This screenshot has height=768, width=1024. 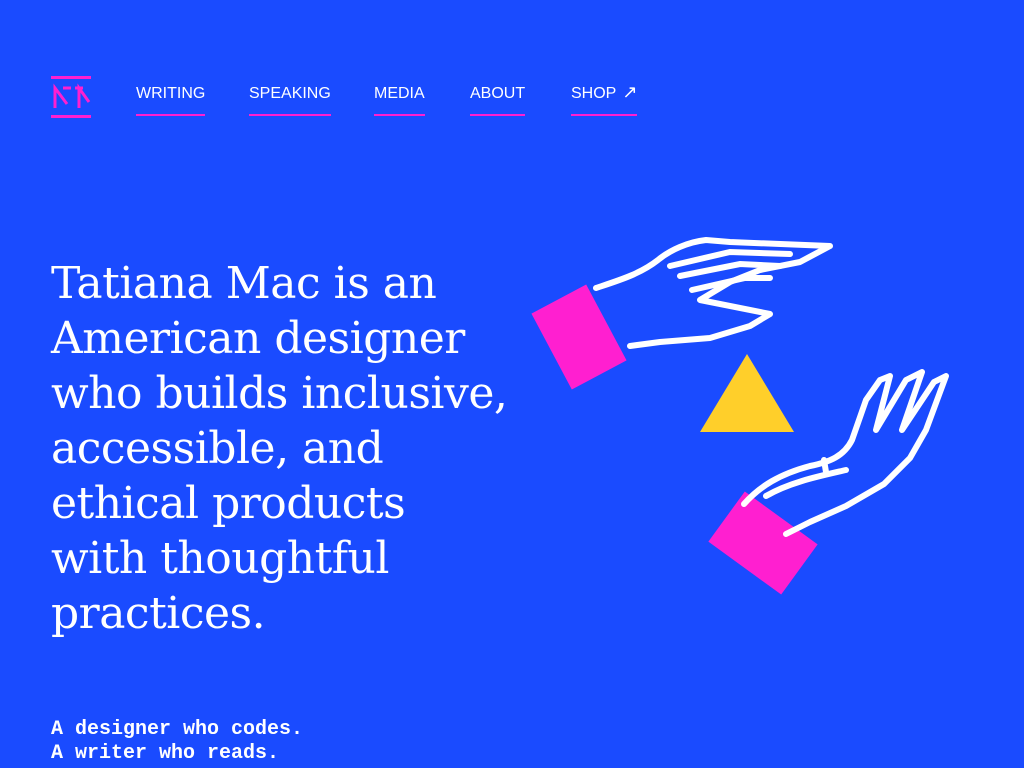 I want to click on upper-hand-icon, so click(x=682, y=313).